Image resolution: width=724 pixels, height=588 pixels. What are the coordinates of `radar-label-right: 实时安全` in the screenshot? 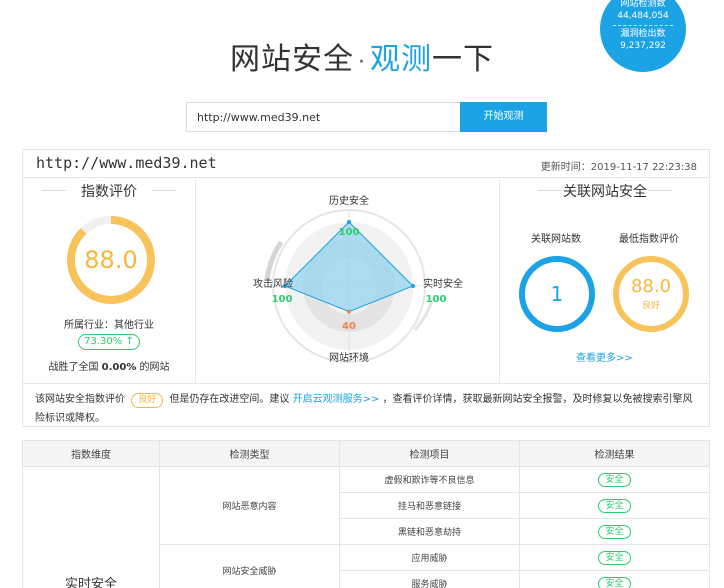 It's located at (443, 283).